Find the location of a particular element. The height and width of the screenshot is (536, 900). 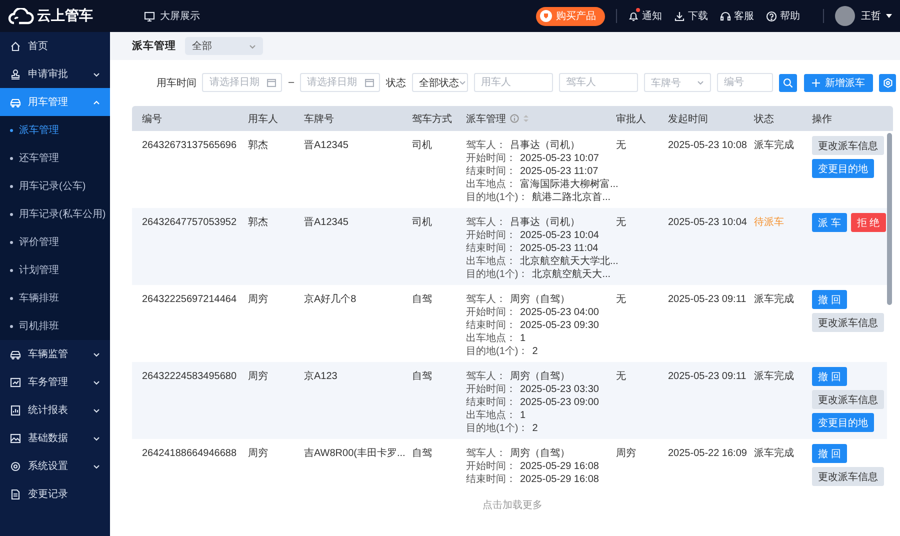

submenu-item: 计划管理 is located at coordinates (55, 270).